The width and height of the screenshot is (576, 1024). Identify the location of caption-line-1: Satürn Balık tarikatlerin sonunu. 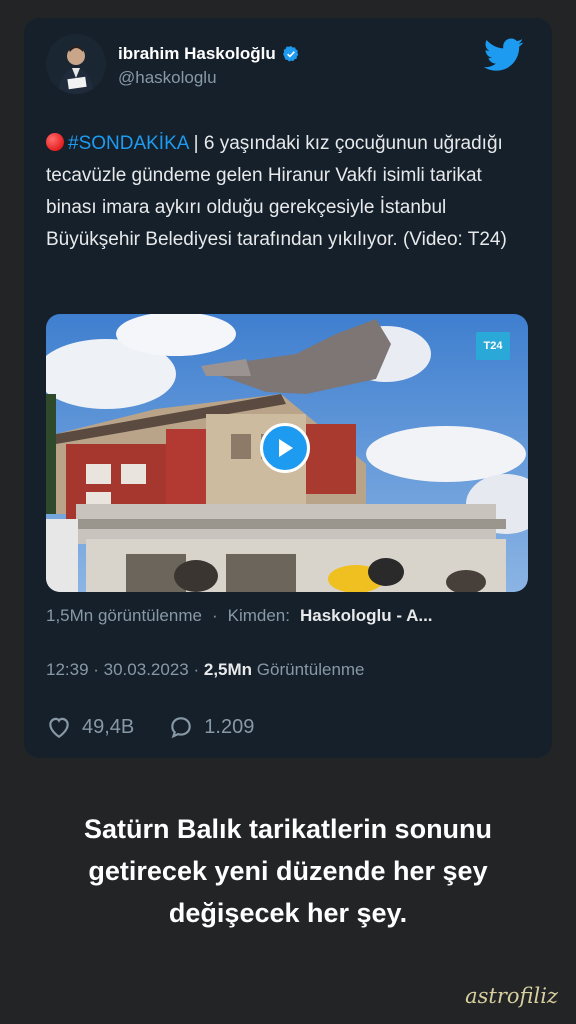
(288, 829).